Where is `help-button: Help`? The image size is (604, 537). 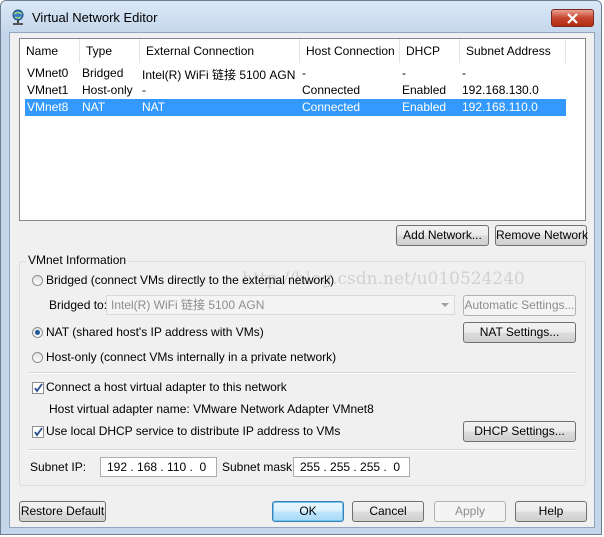
help-button: Help is located at coordinates (551, 511).